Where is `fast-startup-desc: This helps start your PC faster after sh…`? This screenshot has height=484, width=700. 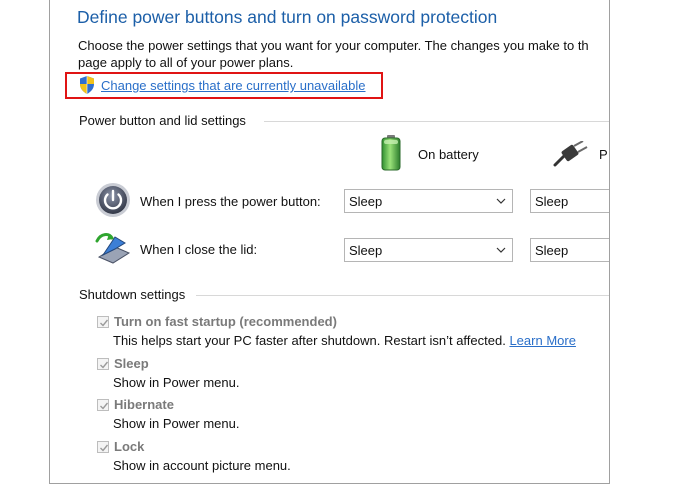 fast-startup-desc: This helps start your PC faster after sh… is located at coordinates (344, 340).